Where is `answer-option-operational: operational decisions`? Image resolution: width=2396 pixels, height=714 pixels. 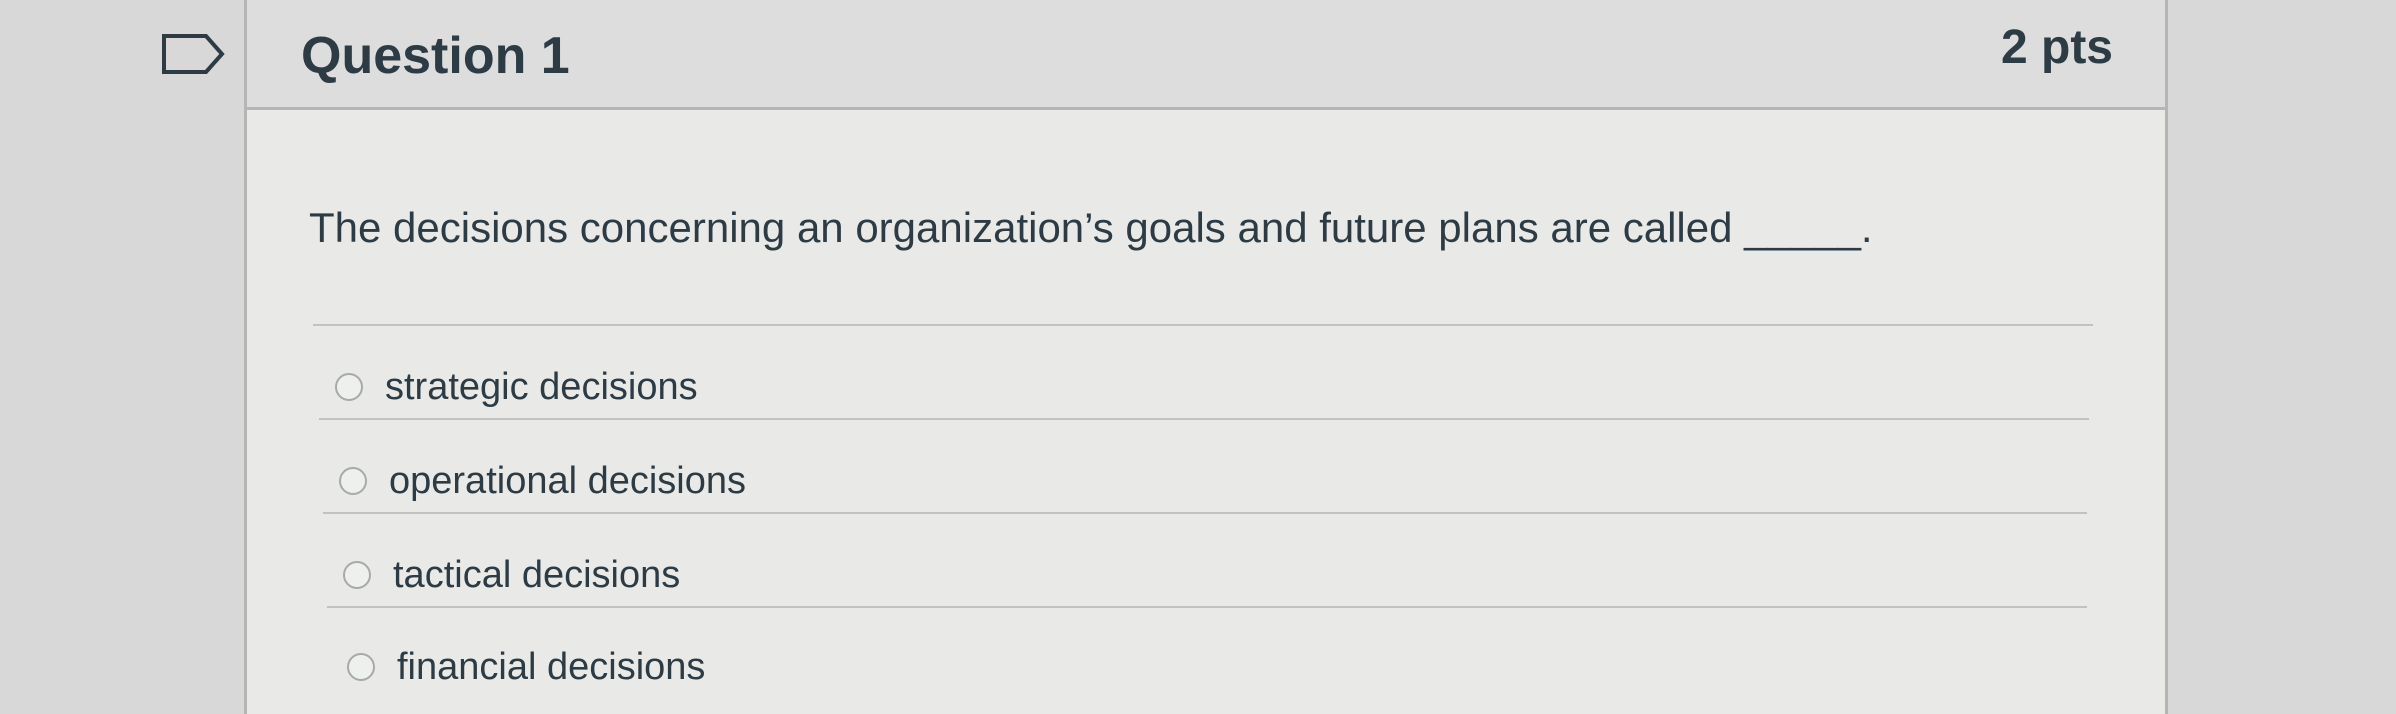 answer-option-operational: operational decisions is located at coordinates (542, 481).